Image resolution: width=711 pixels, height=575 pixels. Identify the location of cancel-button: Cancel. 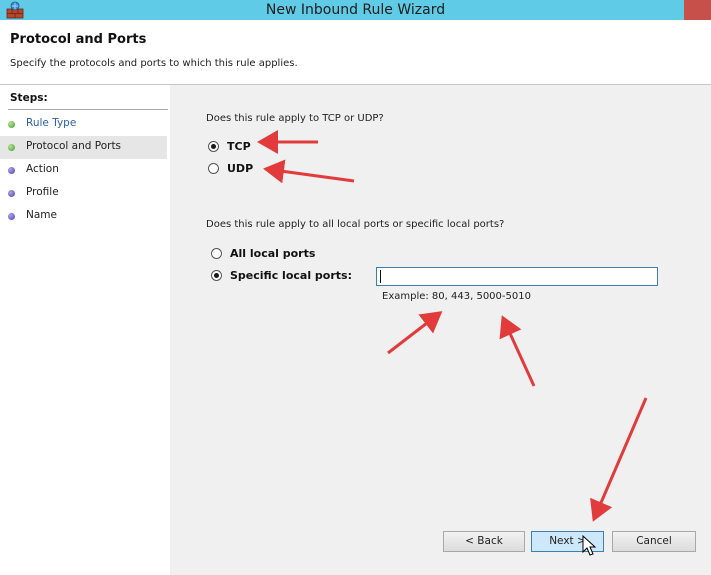
(654, 541).